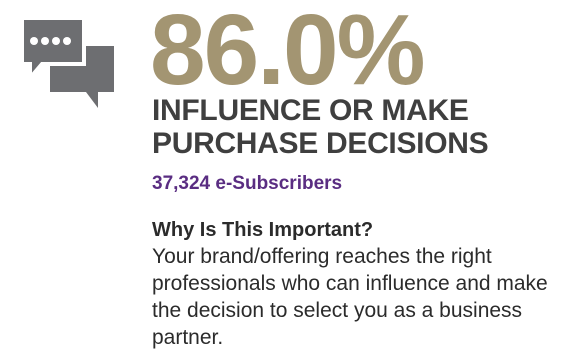 This screenshot has height=359, width=575. I want to click on stat-headline: INFLUENCE OR MAKE PURCHASE DECISIONS, so click(320, 127).